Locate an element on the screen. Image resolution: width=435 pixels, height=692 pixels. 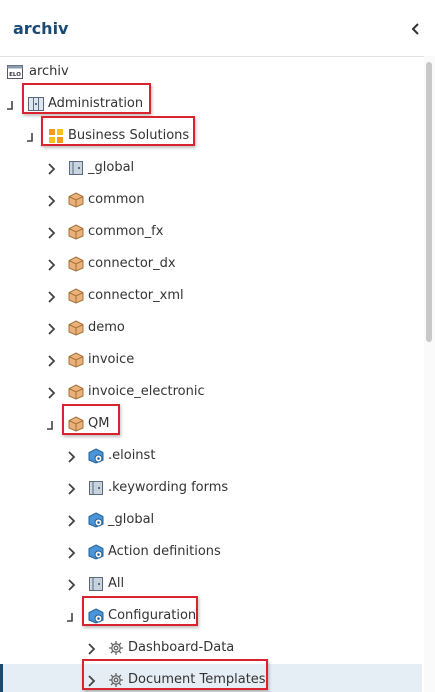
tree-item-action-definitions: Action definitions is located at coordinates (211, 552).